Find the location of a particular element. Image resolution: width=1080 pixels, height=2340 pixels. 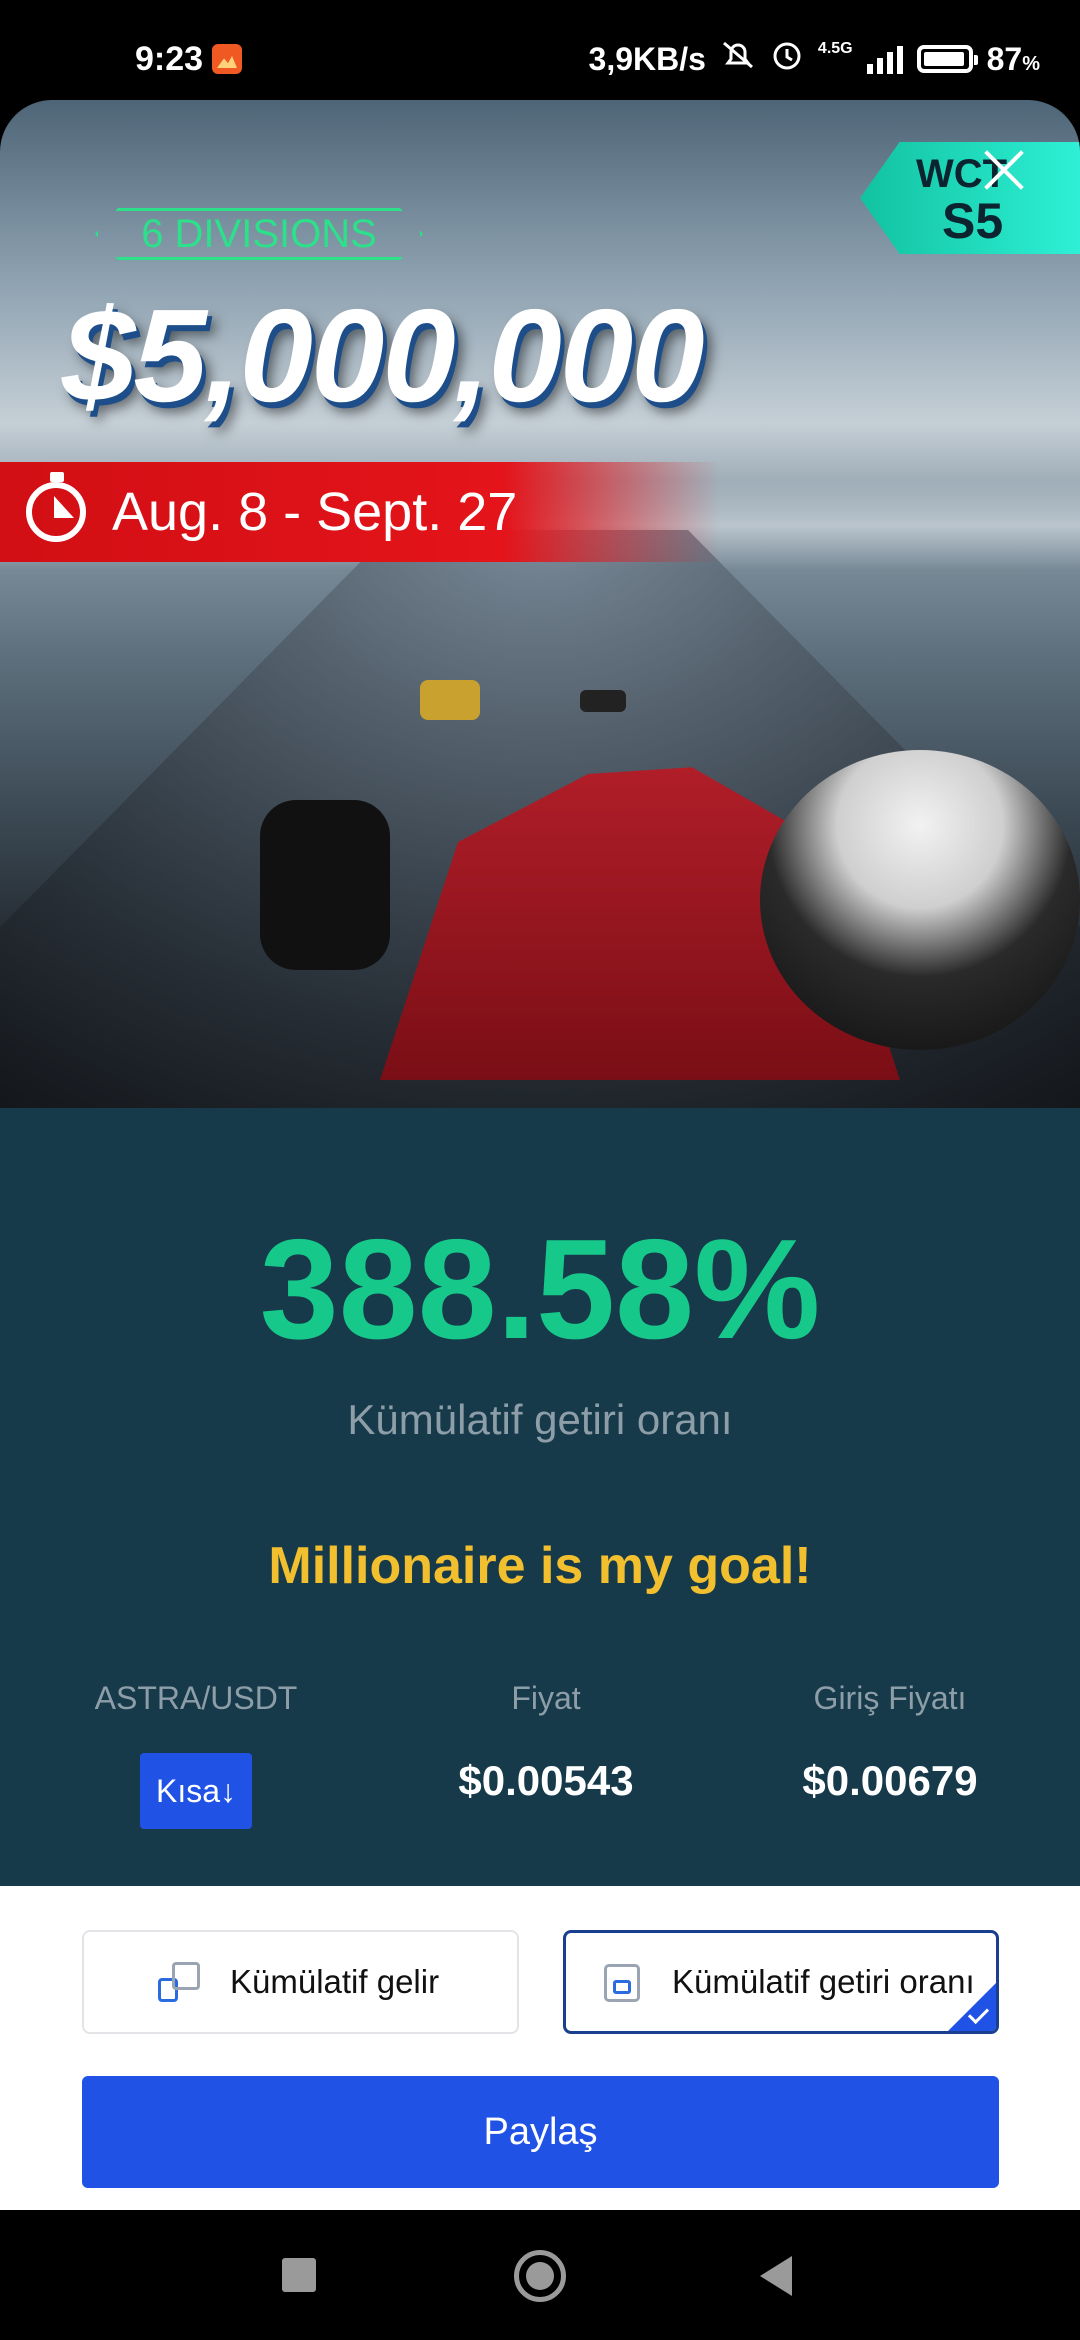

wct-season-badge: WCT S5 is located at coordinates (970, 198).